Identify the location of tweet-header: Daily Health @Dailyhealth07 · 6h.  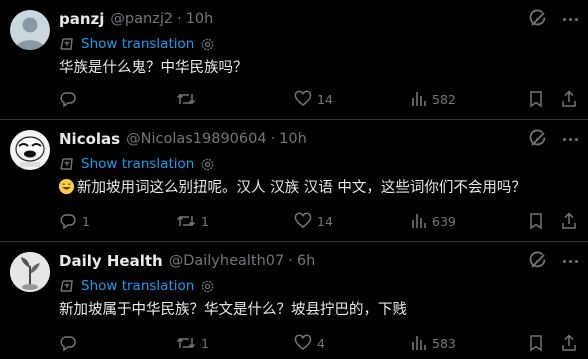
(187, 261).